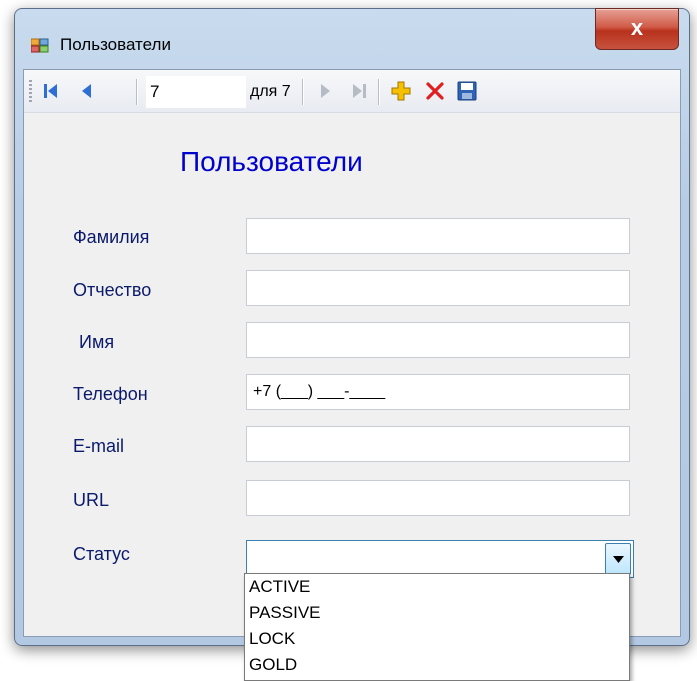 This screenshot has width=697, height=681. I want to click on last-name-field, so click(438, 236).